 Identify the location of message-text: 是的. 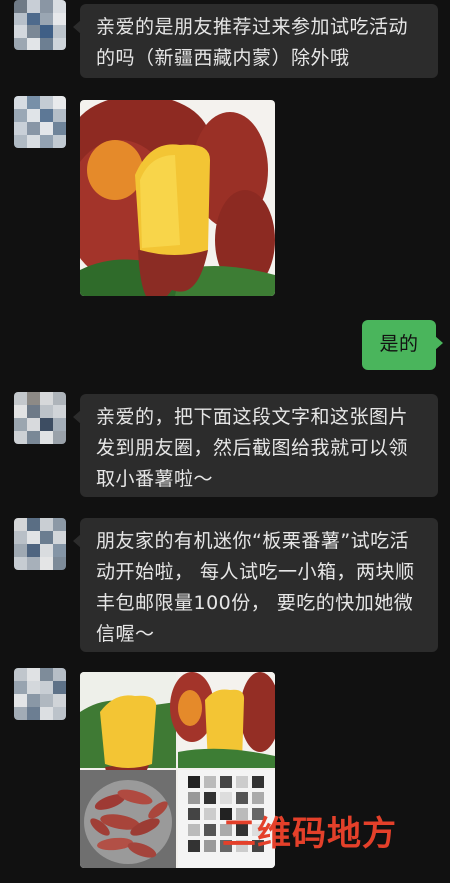
(399, 344).